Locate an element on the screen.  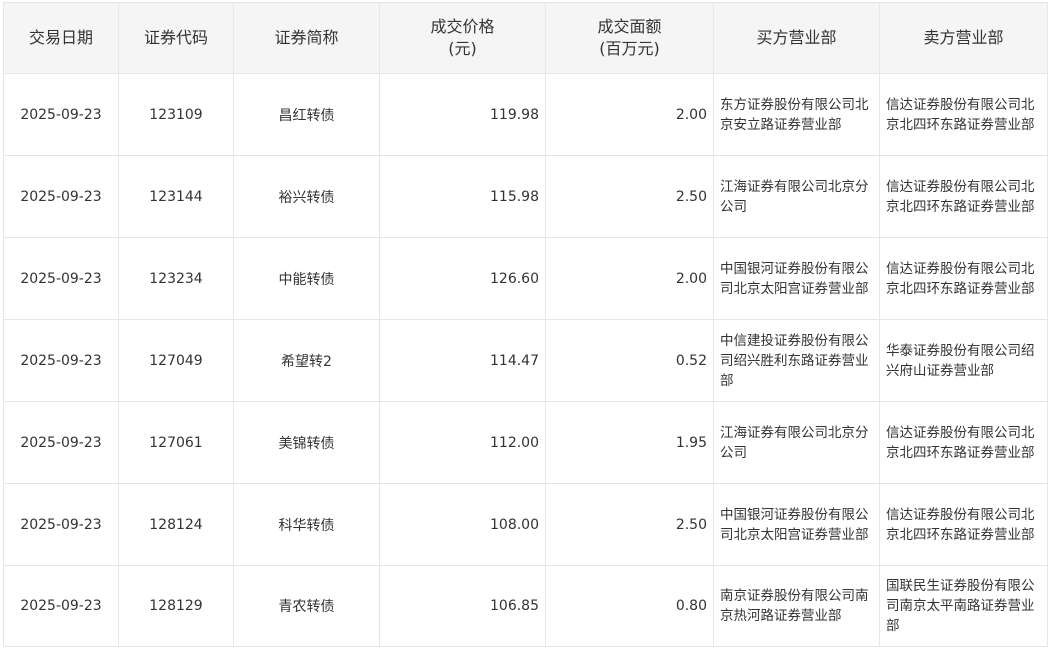
header-trade-date: 交易日期 is located at coordinates (61, 38).